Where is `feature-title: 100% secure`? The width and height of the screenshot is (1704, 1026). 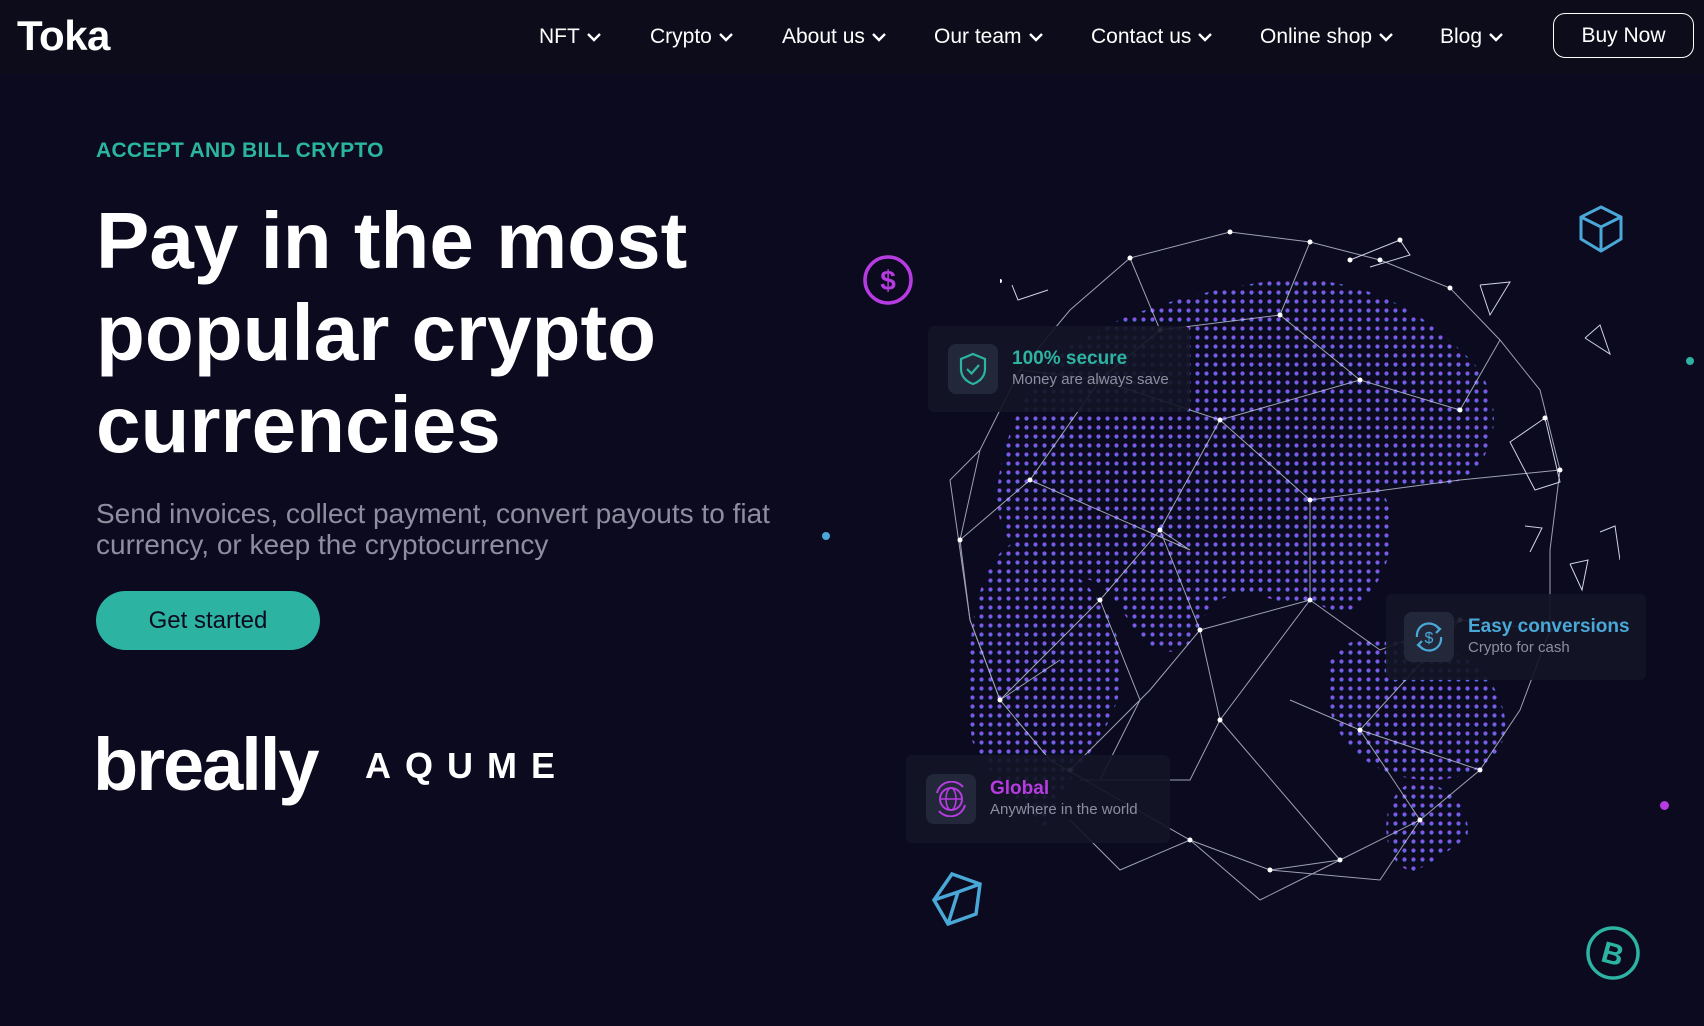 feature-title: 100% secure is located at coordinates (1070, 358).